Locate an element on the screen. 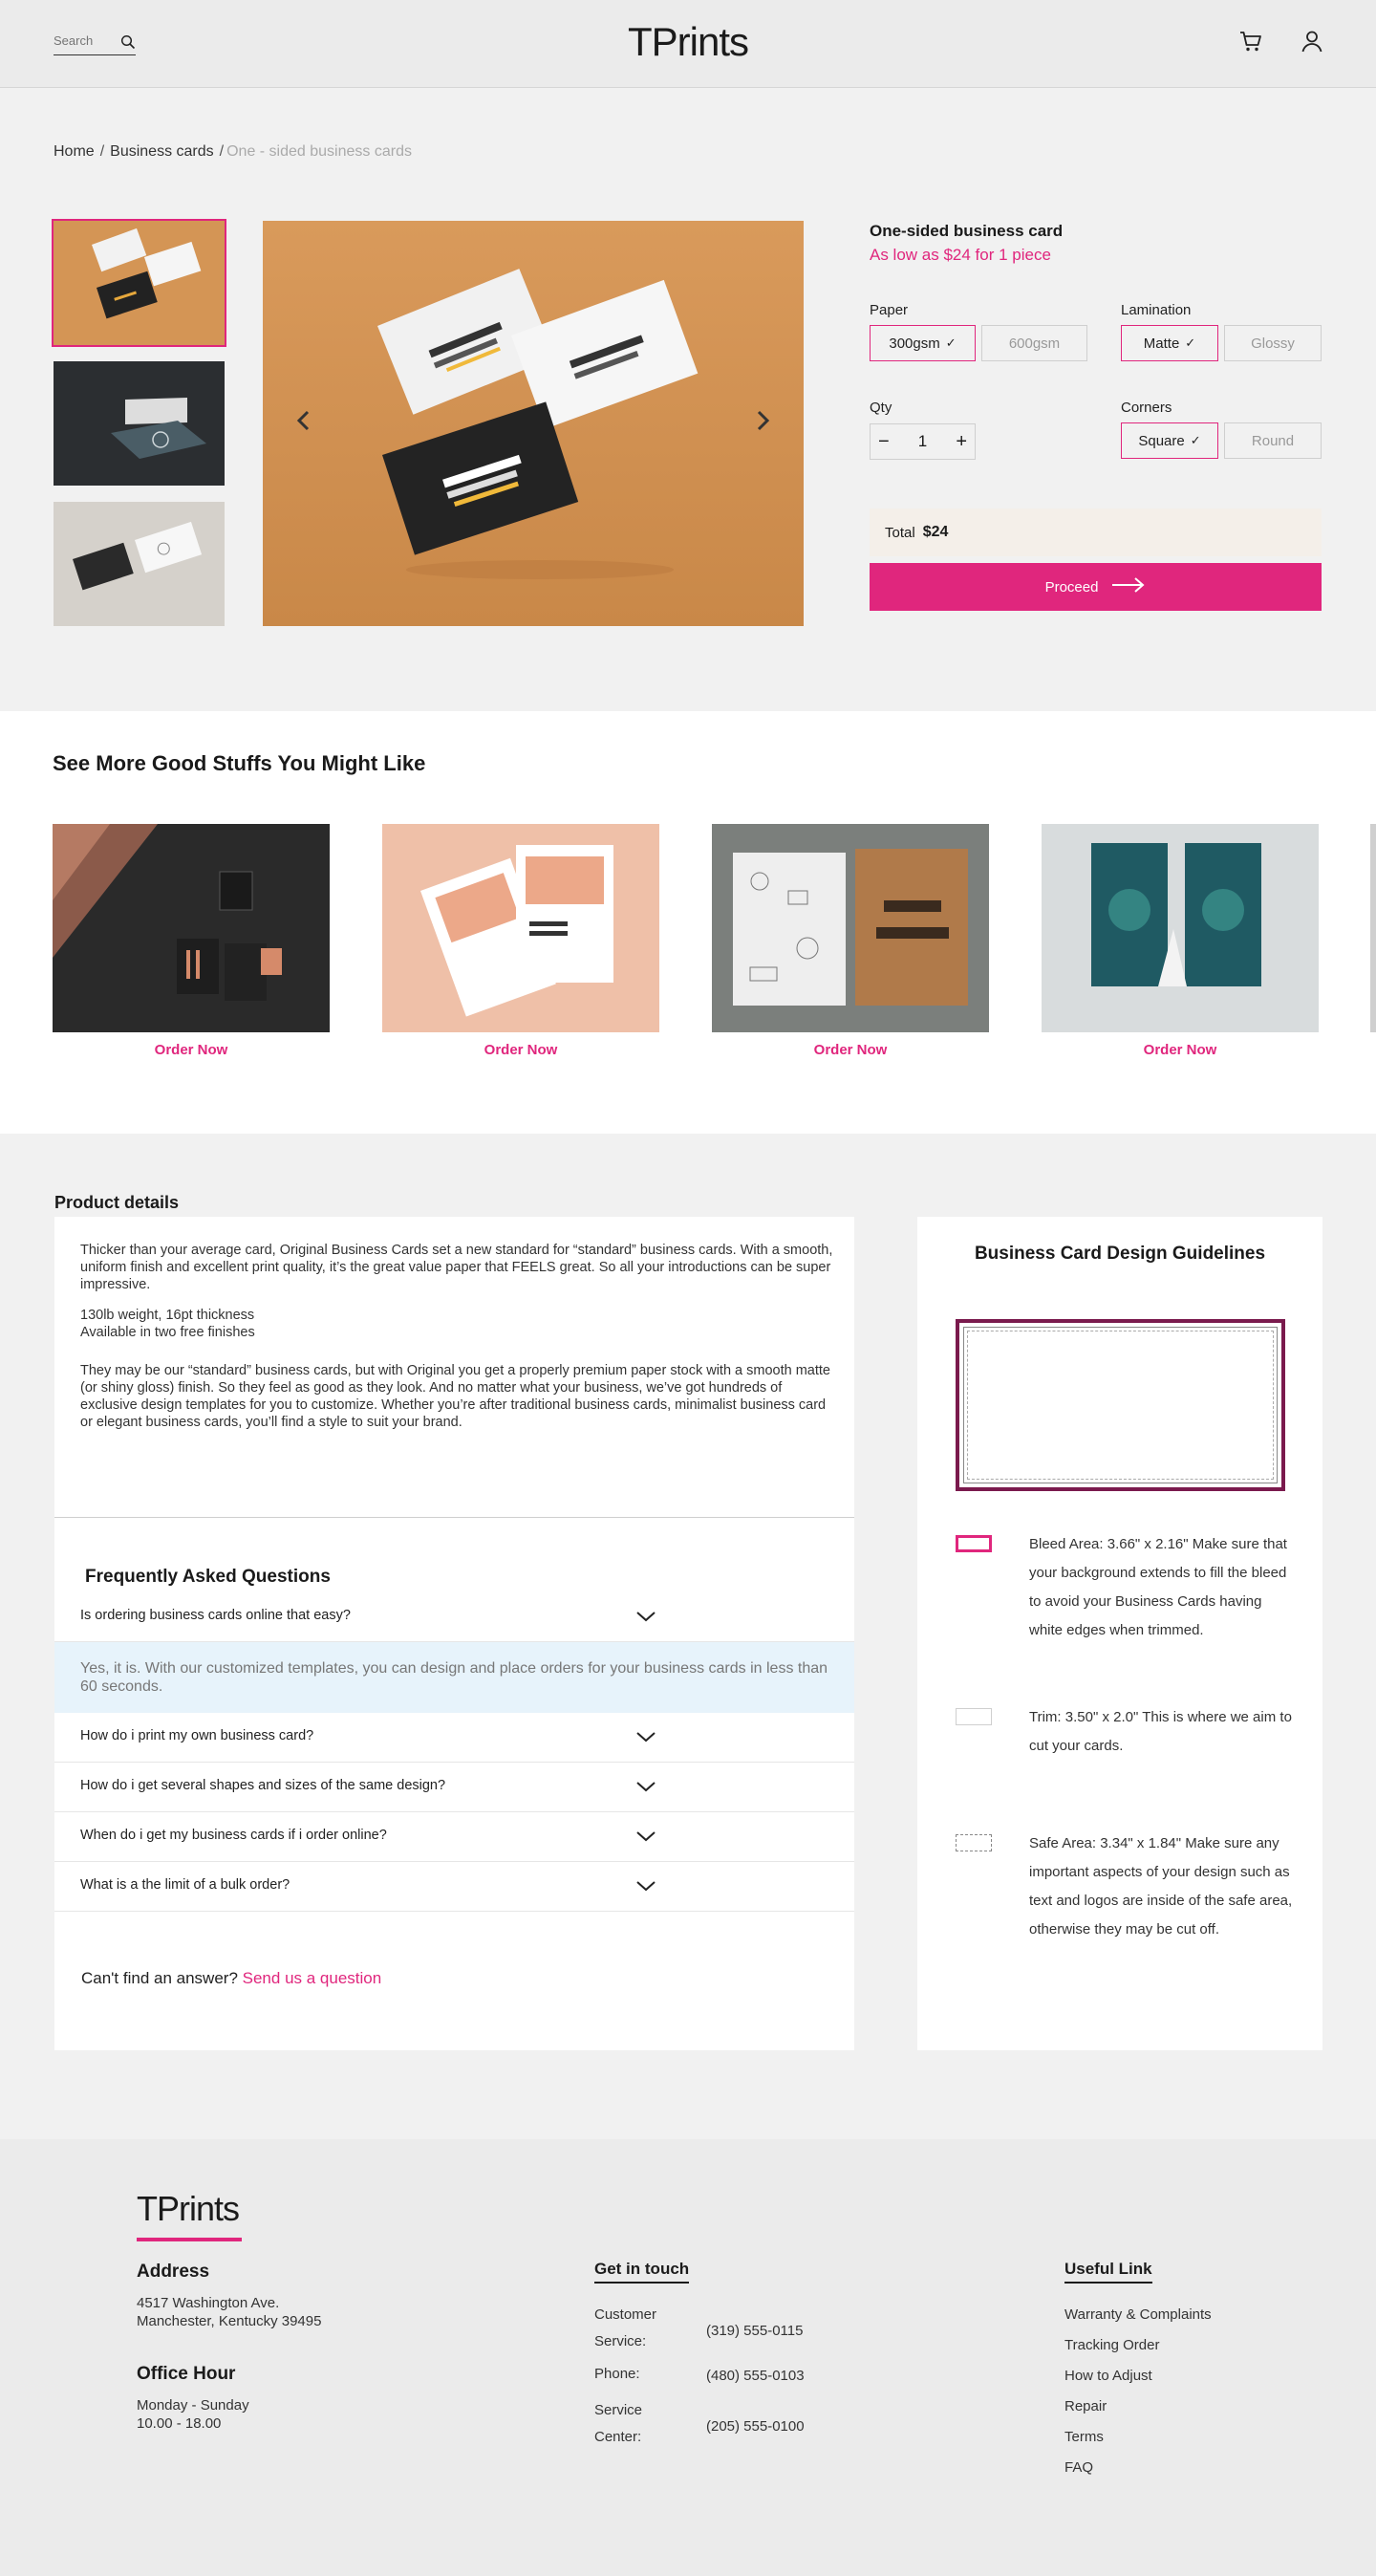  guidelines-title: Business Card Design Guidelines is located at coordinates (1120, 1254).